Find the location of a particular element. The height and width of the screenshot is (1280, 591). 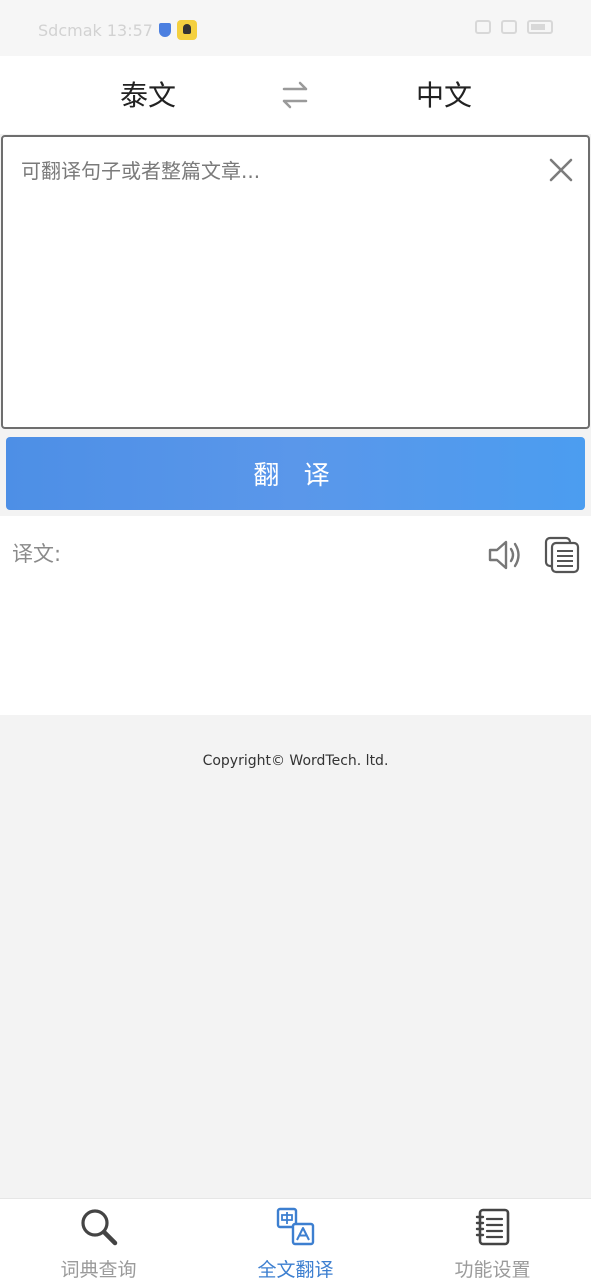

vibrate-icon is located at coordinates (483, 27).